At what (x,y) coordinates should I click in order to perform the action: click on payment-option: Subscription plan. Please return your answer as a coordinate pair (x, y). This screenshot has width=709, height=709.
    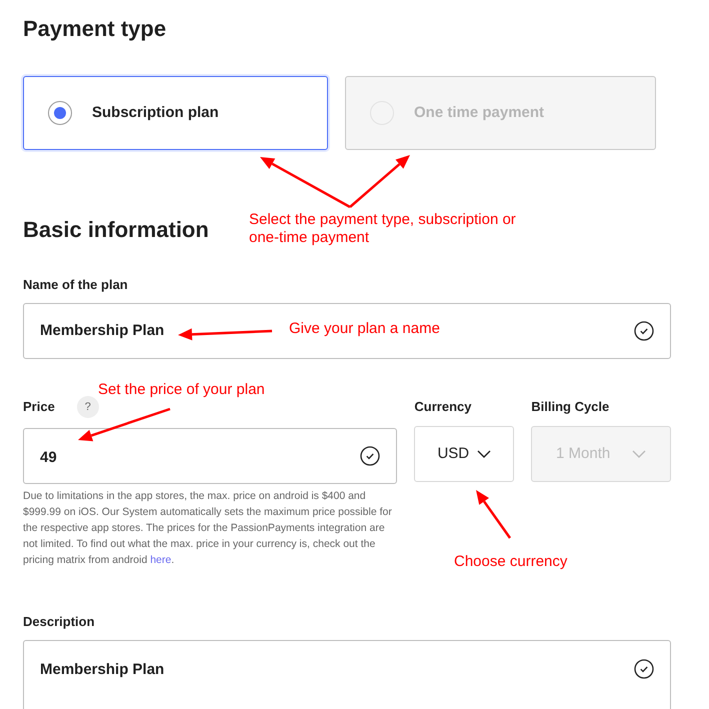
    Looking at the image, I should click on (175, 113).